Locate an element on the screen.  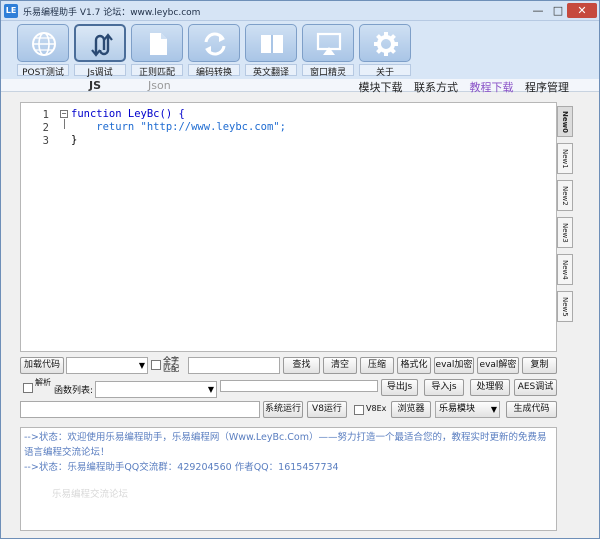
module-select: 乐易模块 ▼ is located at coordinates (467, 409).